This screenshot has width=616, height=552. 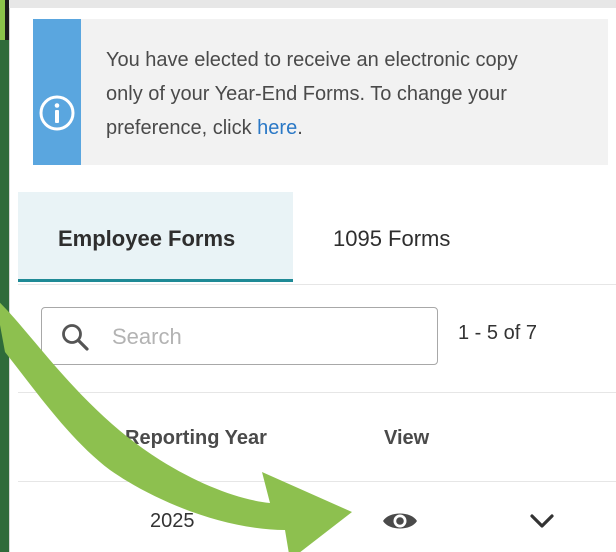 I want to click on background-edge, so click(x=4, y=276).